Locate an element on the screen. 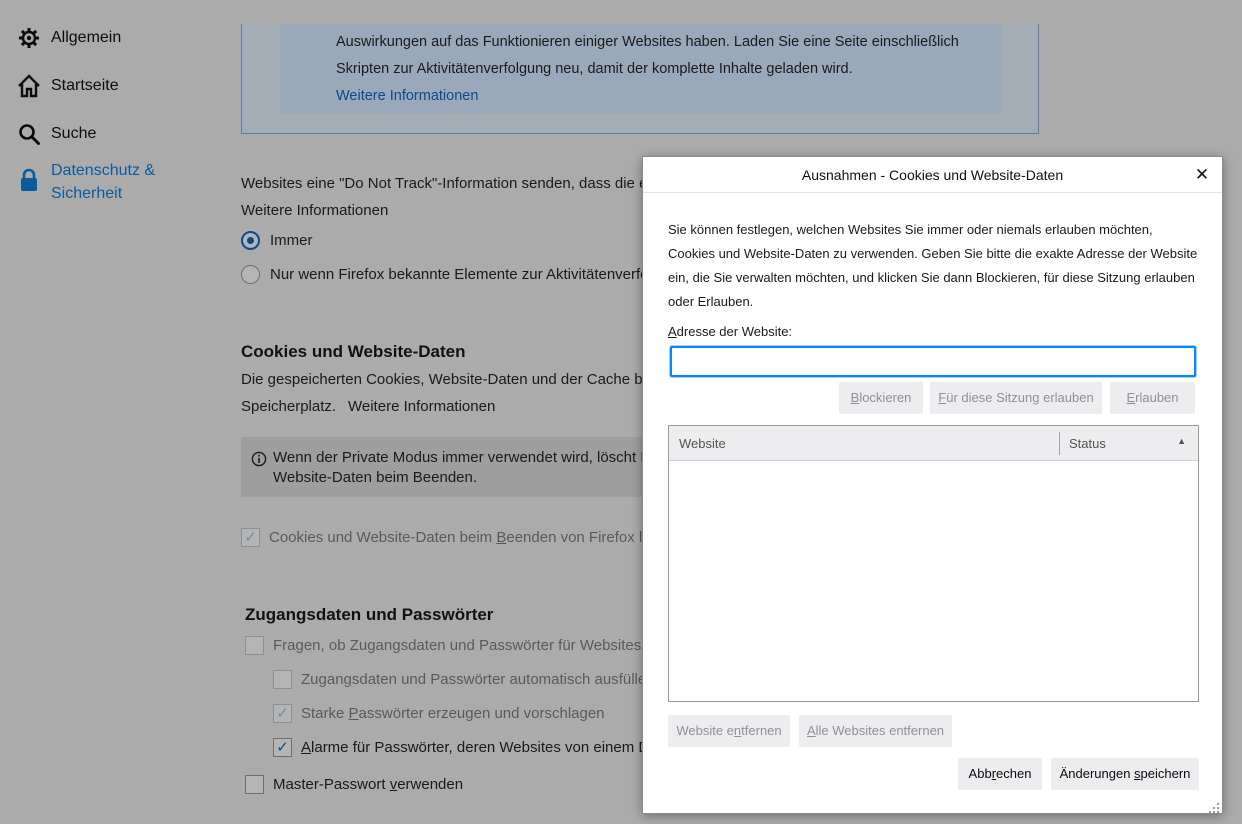  dialog-description-line4: oder Erlauben. is located at coordinates (711, 301).